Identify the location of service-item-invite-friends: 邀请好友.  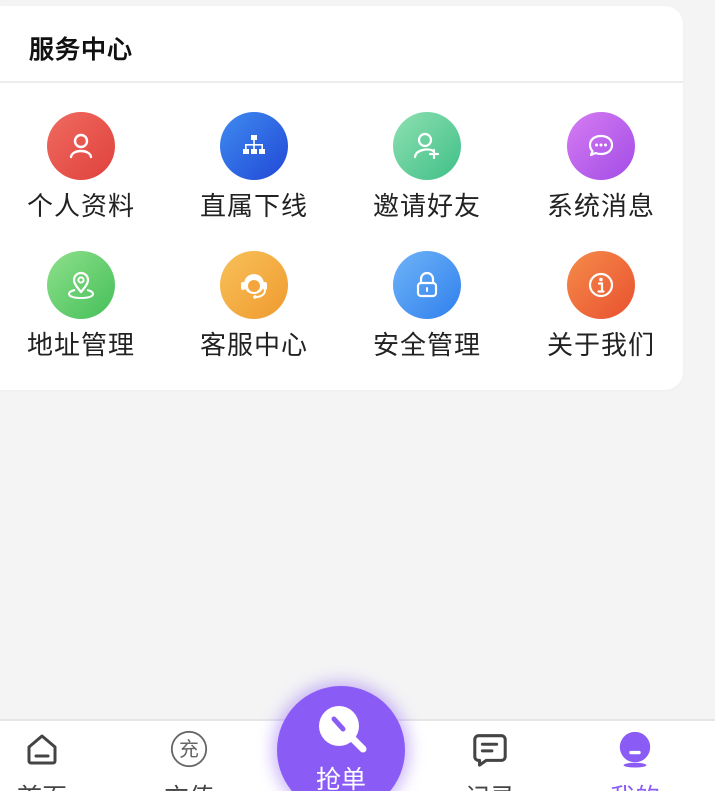
(427, 172).